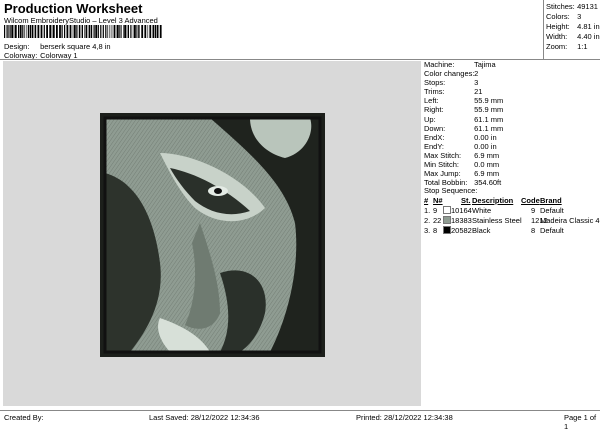 The image size is (600, 431). Describe the element at coordinates (588, 36) in the screenshot. I see `width-value: 4.40 in` at that location.